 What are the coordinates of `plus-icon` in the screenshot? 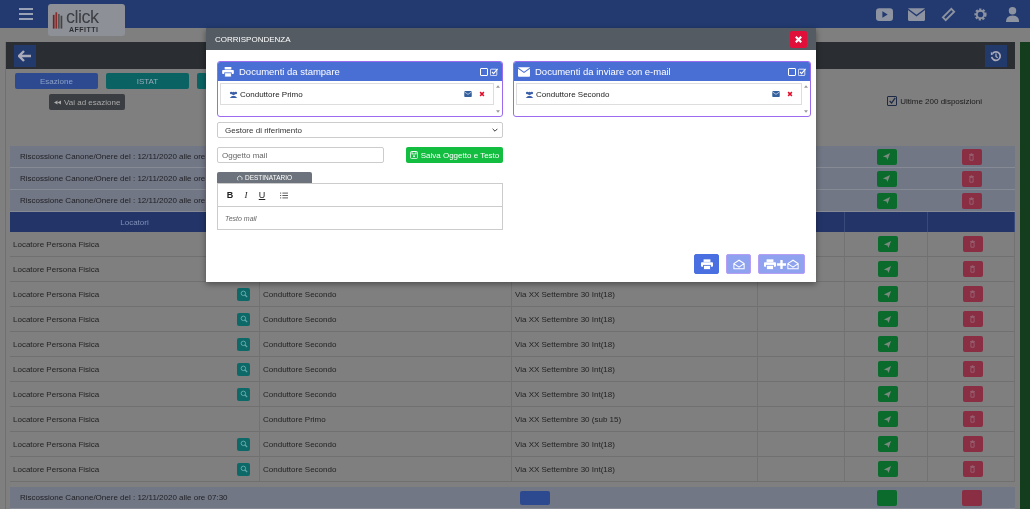 It's located at (781, 264).